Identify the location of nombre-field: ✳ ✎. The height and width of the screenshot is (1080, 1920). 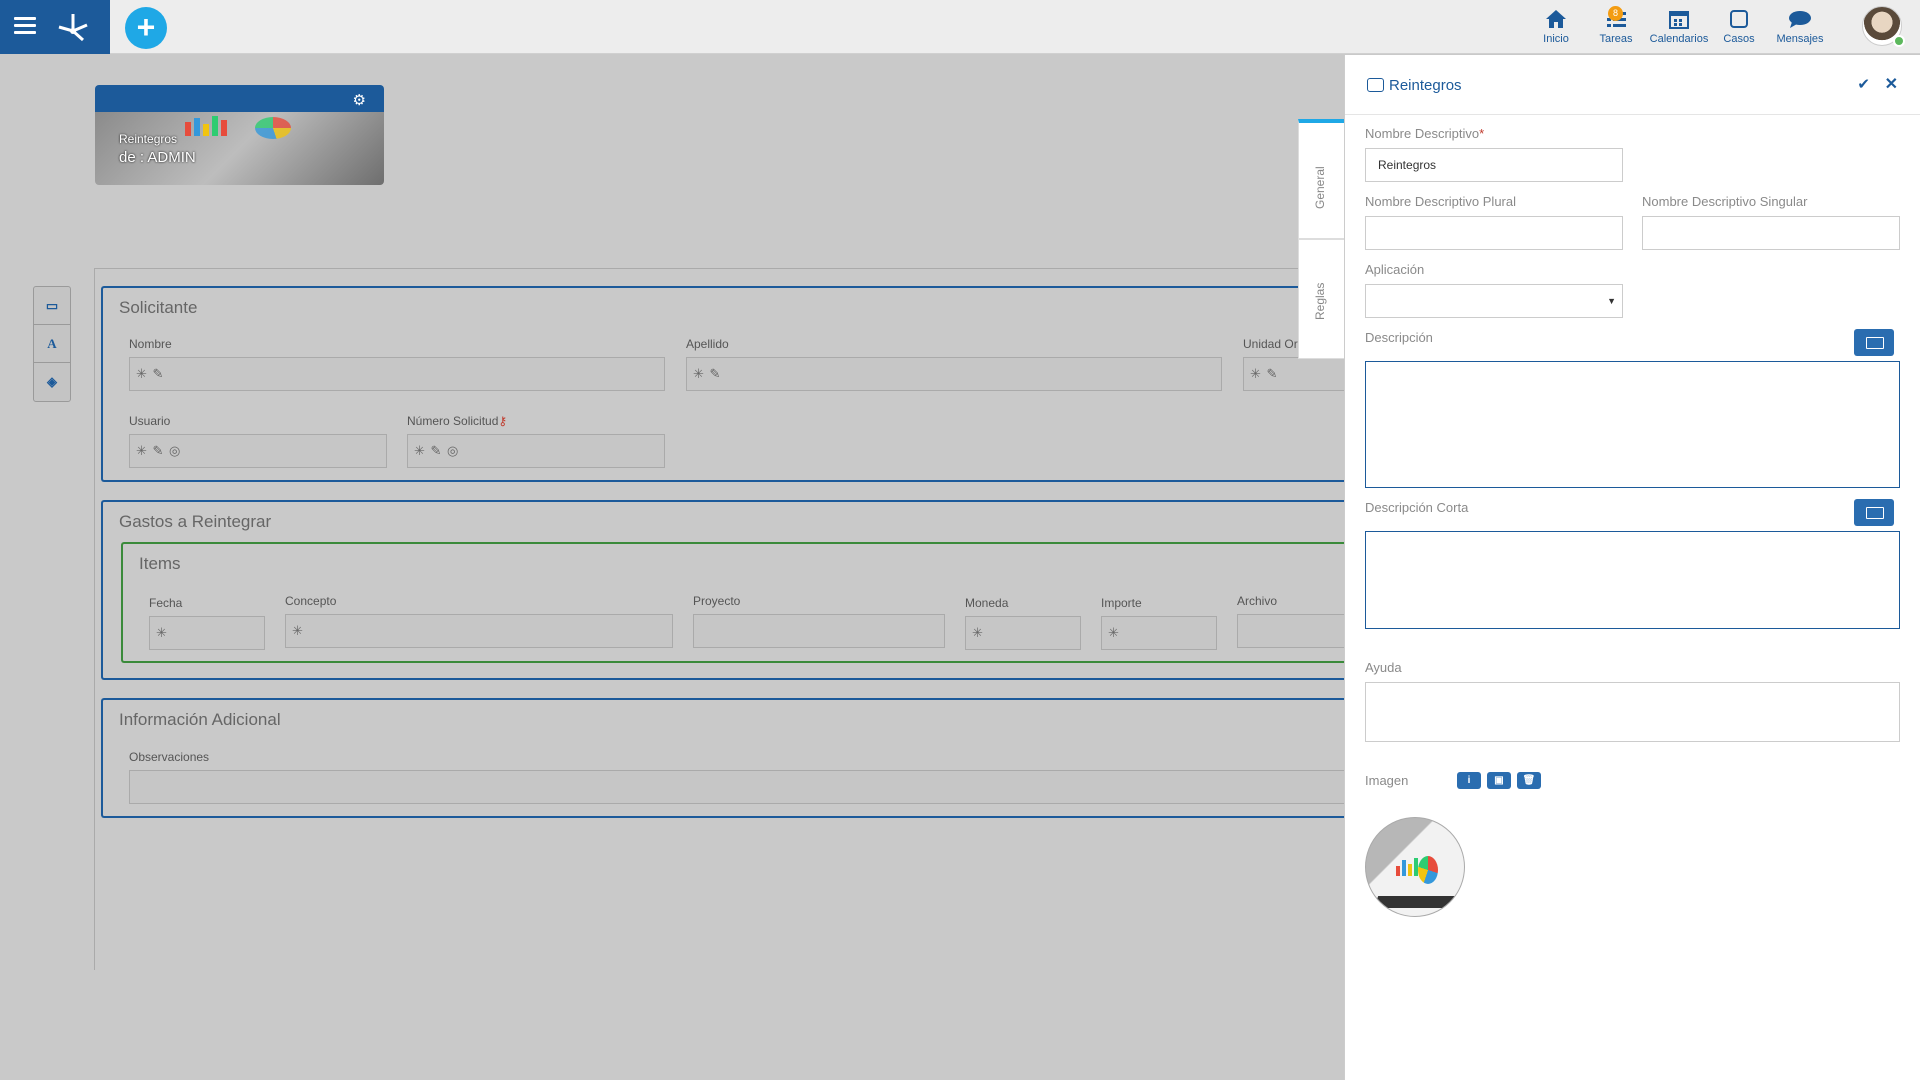
(397, 374).